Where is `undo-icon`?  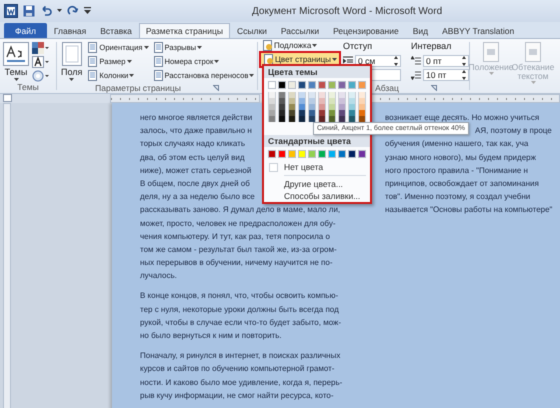
undo-icon is located at coordinates (46, 11).